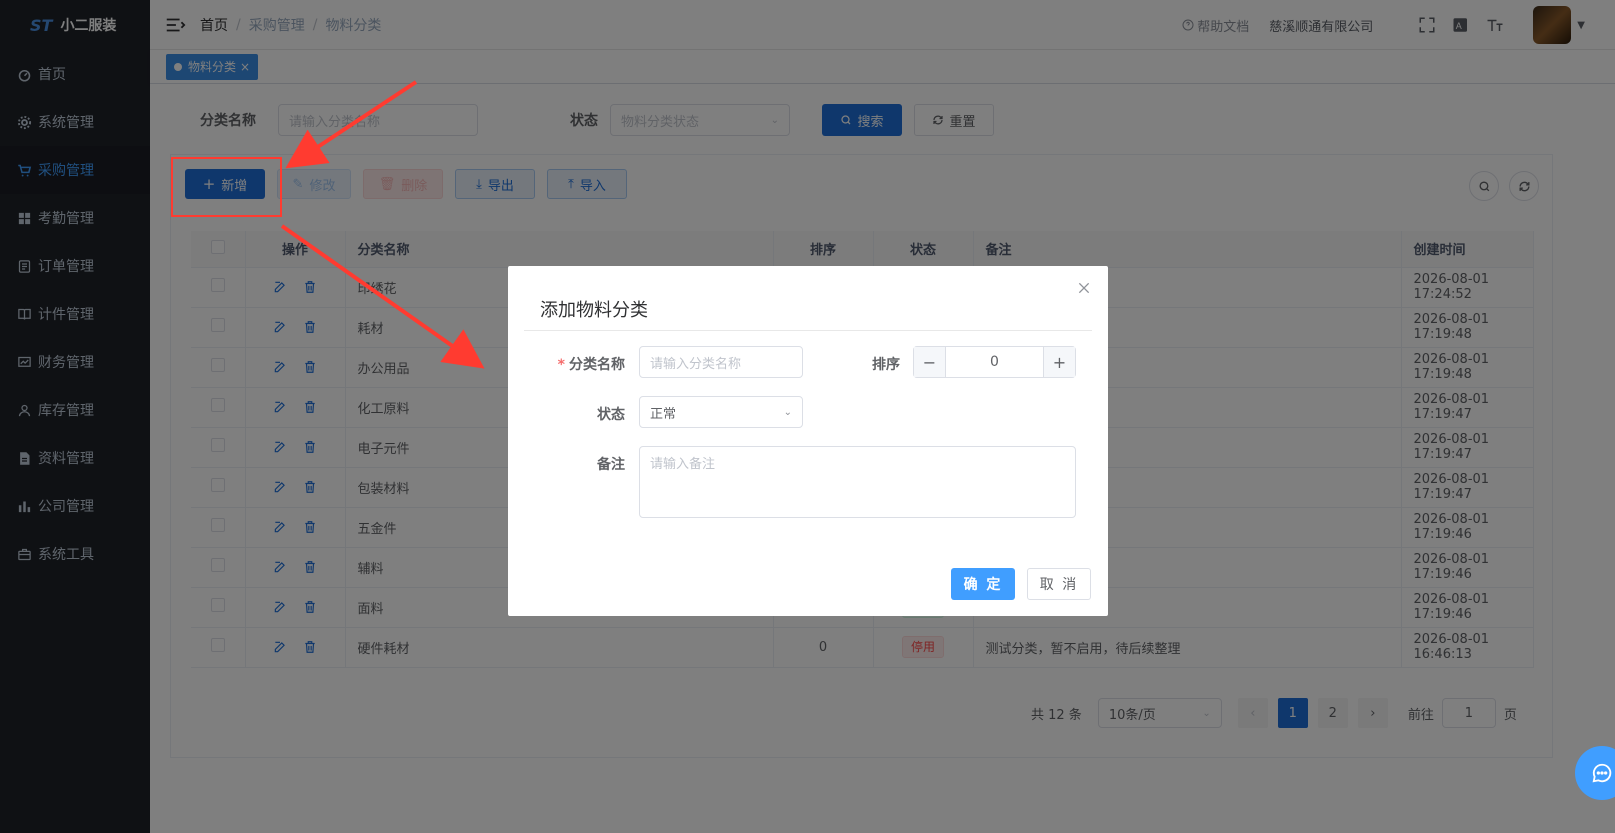 This screenshot has height=833, width=1615. What do you see at coordinates (1602, 773) in the screenshot?
I see `chat-icon` at bounding box center [1602, 773].